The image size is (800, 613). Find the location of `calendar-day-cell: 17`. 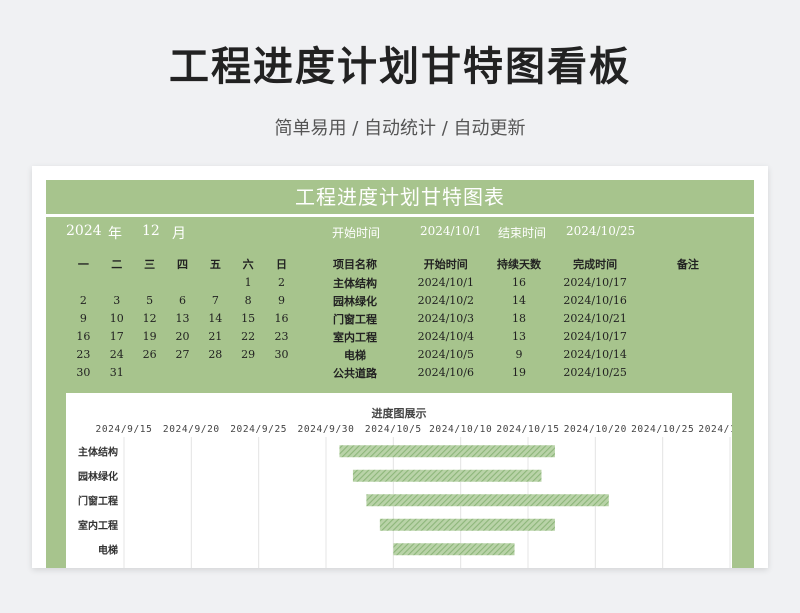

calendar-day-cell: 17 is located at coordinates (116, 336).